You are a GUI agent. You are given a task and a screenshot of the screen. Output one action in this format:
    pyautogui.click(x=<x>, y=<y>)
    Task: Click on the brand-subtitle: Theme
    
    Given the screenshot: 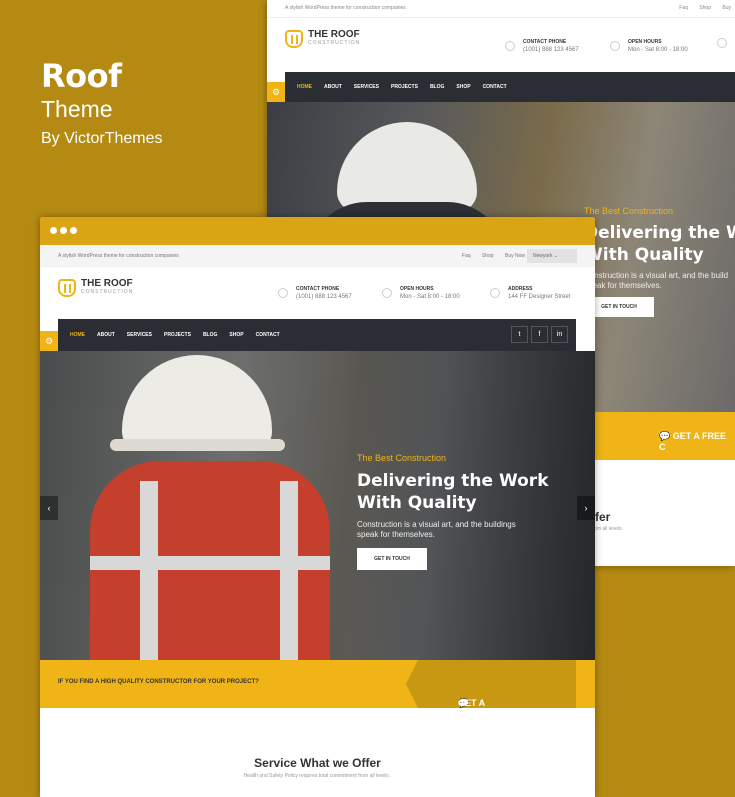 What is the action you would take?
    pyautogui.click(x=77, y=109)
    